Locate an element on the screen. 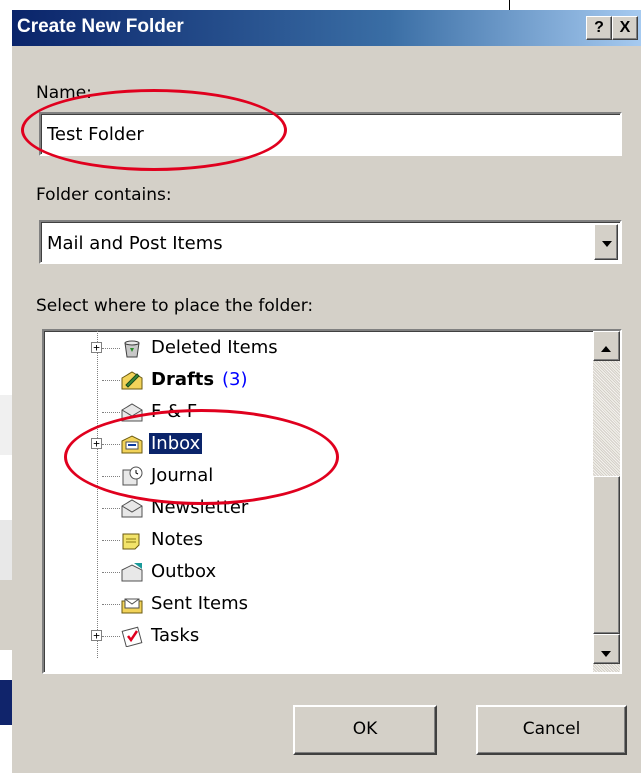 The height and width of the screenshot is (773, 641). tree-item: Sent Items is located at coordinates (314, 605).